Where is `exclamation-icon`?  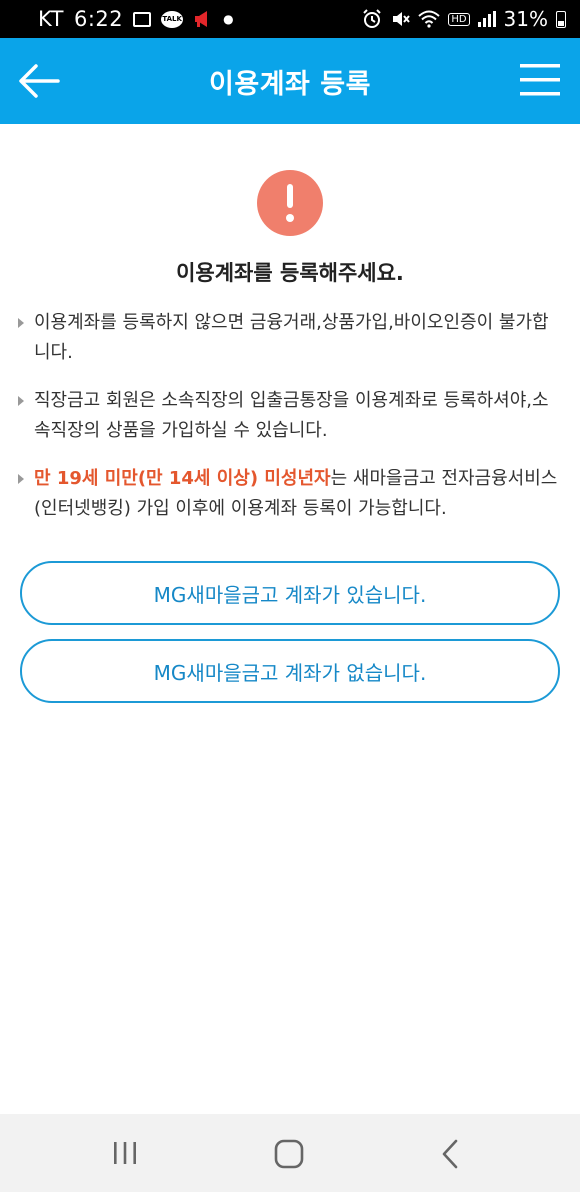
exclamation-icon is located at coordinates (290, 203).